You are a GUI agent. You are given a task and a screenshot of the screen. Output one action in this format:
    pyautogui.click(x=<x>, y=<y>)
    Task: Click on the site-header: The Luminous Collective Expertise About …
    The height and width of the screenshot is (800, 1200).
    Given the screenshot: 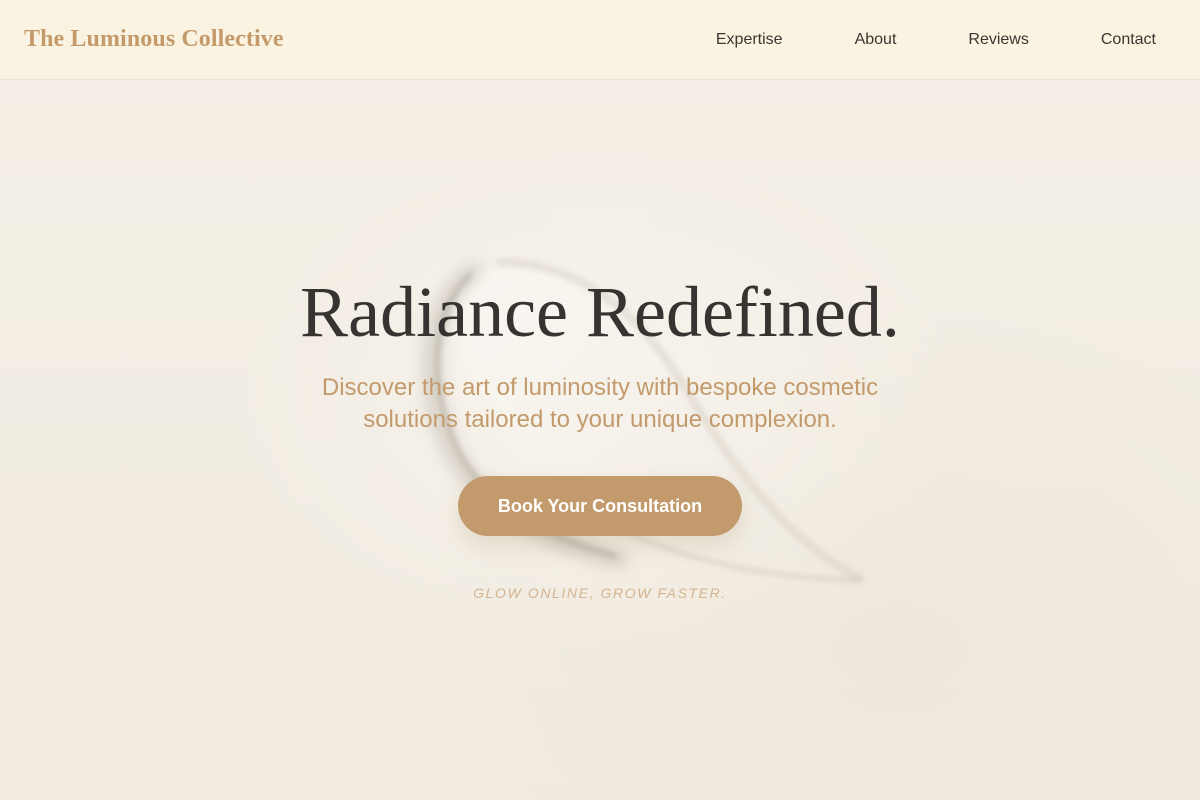 What is the action you would take?
    pyautogui.click(x=600, y=40)
    